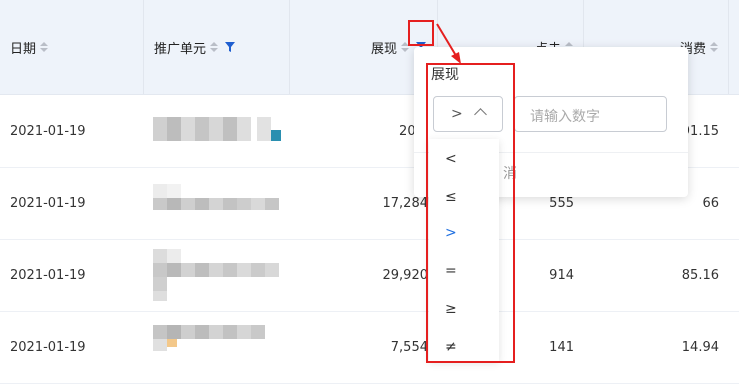 The image size is (739, 384). I want to click on column-header-date: 日期, so click(72, 47).